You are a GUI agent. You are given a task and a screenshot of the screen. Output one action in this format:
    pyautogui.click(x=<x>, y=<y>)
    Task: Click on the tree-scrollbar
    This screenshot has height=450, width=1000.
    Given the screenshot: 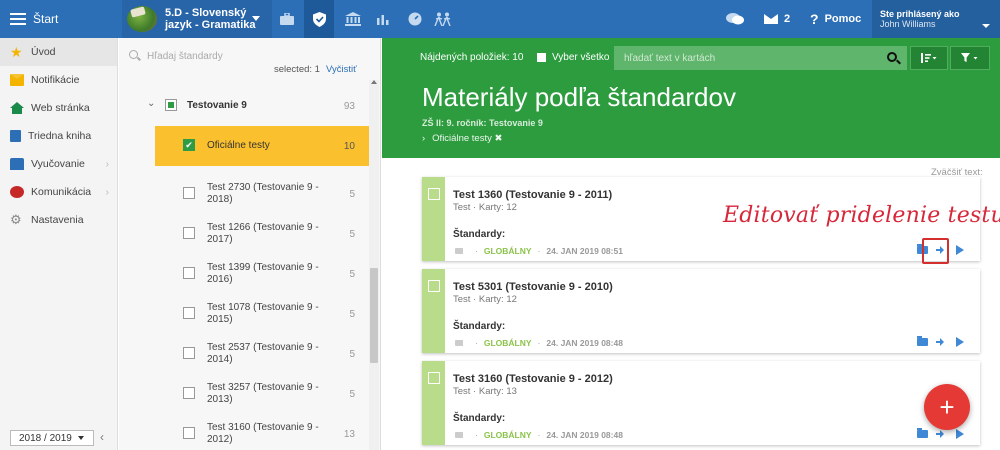 What is the action you would take?
    pyautogui.click(x=374, y=265)
    